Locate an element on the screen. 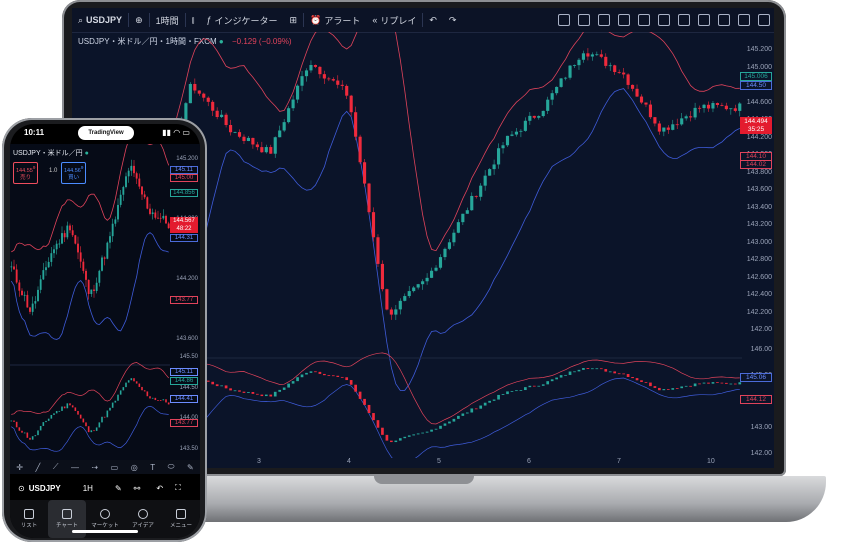  list-icon is located at coordinates (29, 514).